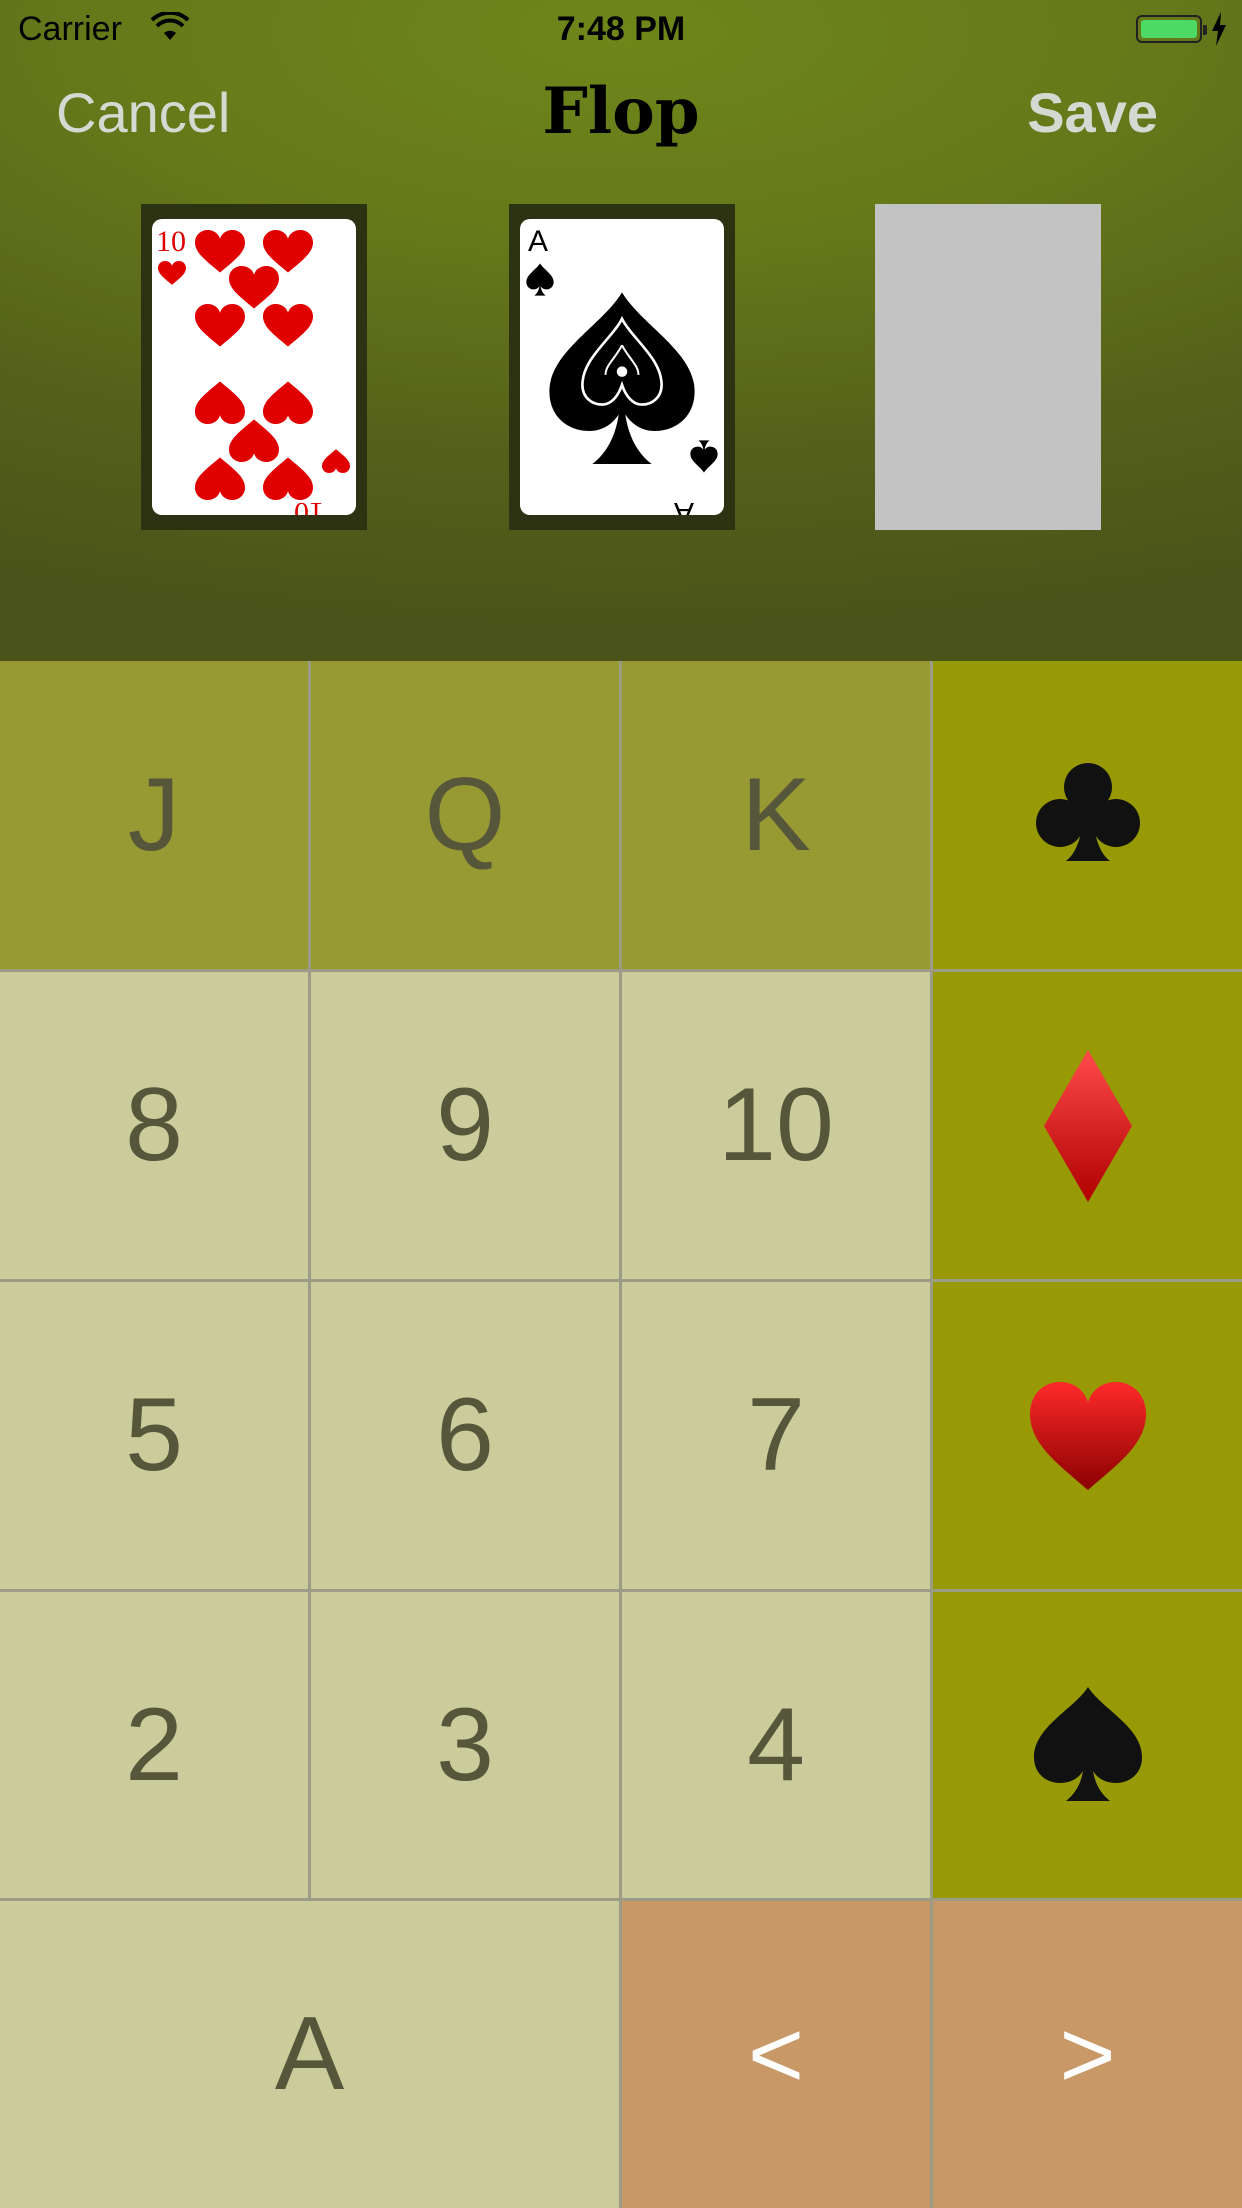 The width and height of the screenshot is (1242, 2208). What do you see at coordinates (538, 241) in the screenshot?
I see `card-rank-top: A` at bounding box center [538, 241].